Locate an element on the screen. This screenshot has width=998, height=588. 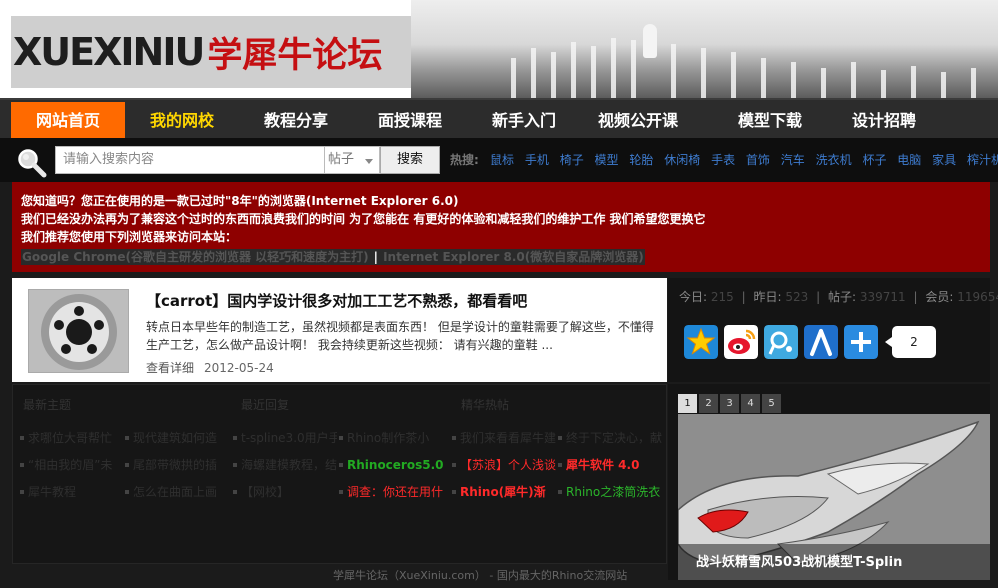
hot-keyword: 榨汁机 is located at coordinates (982, 160).